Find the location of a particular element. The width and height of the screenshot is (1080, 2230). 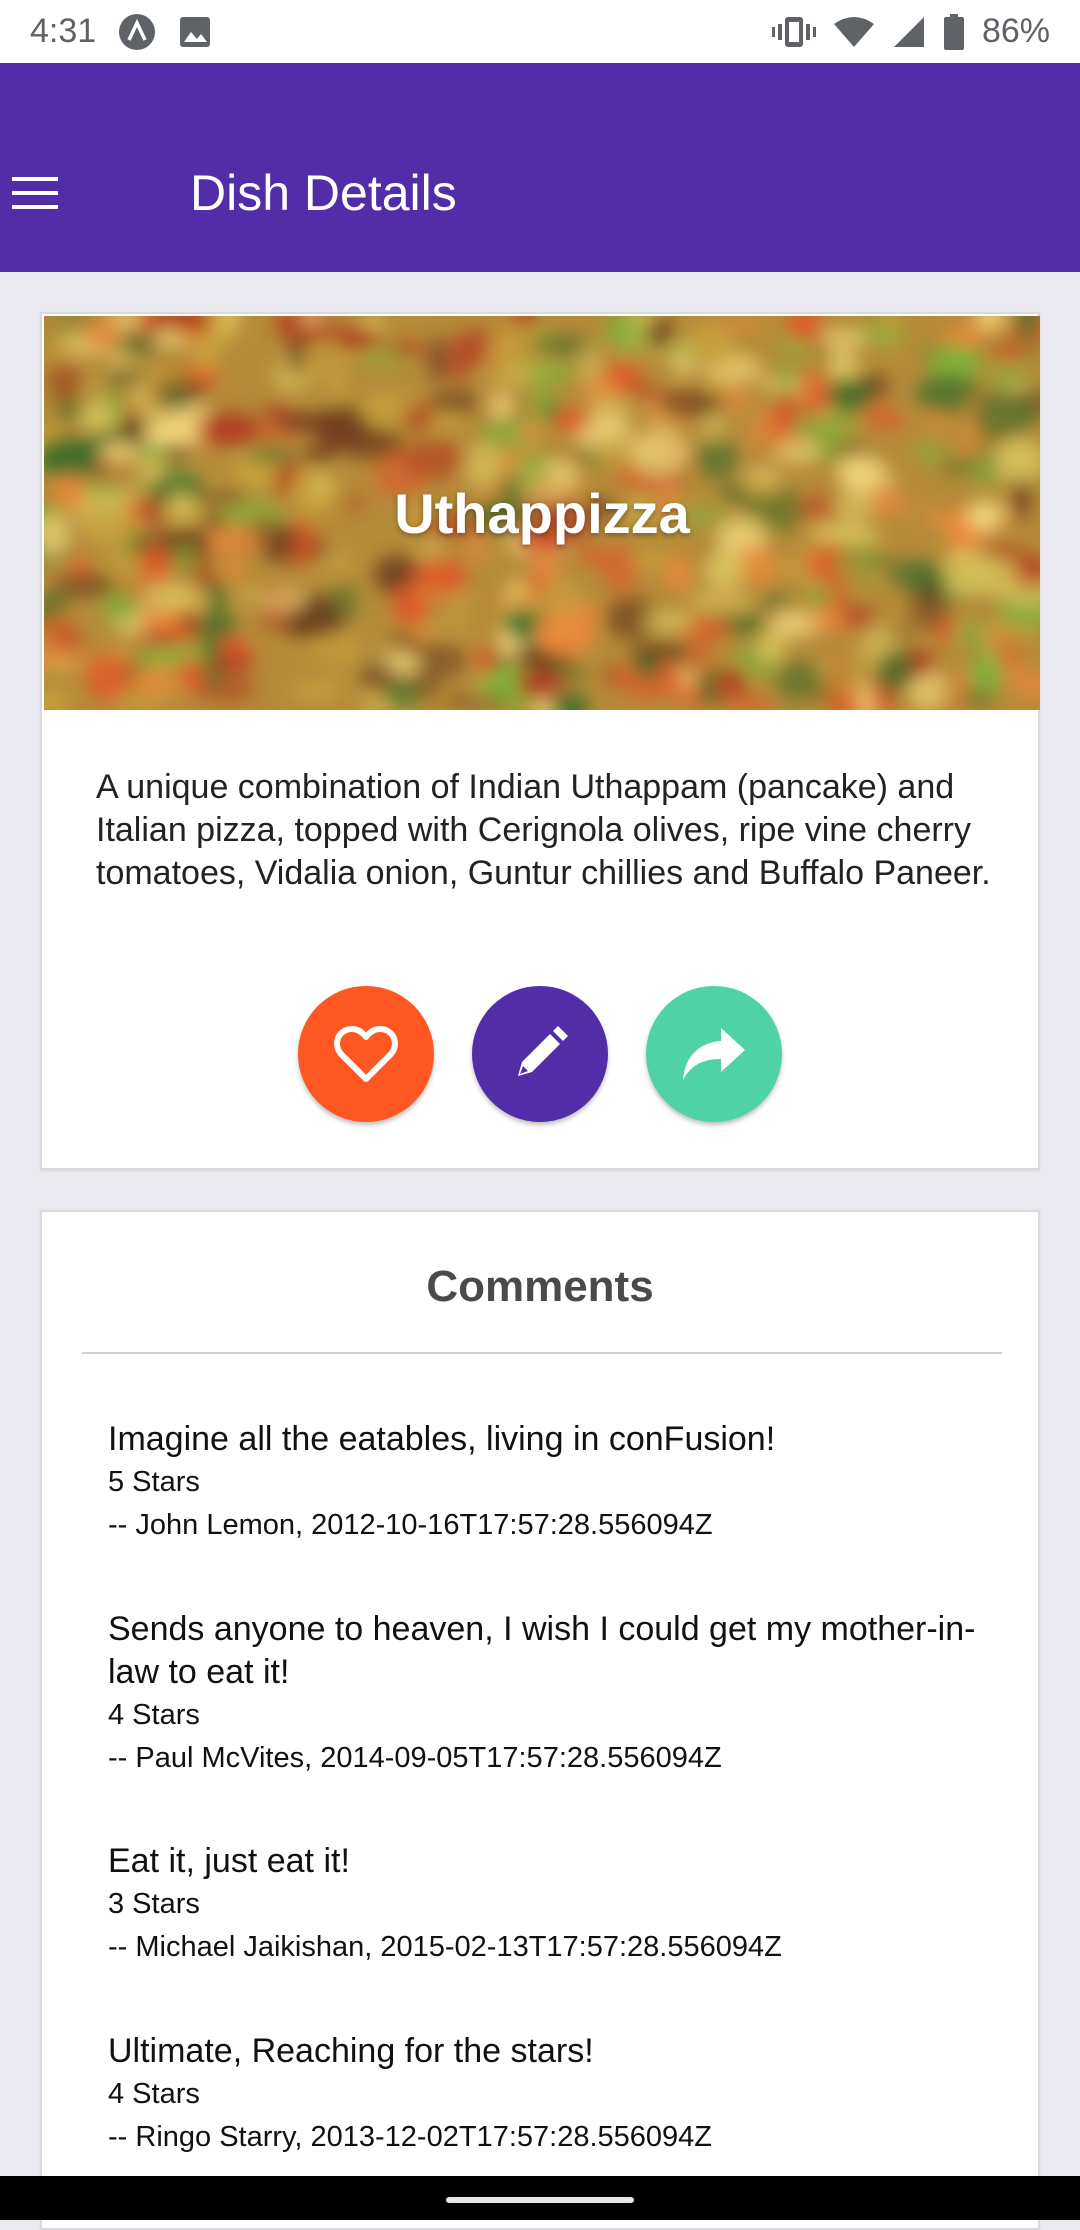

comment-text: Eat it, just eat it! is located at coordinates (229, 1861).